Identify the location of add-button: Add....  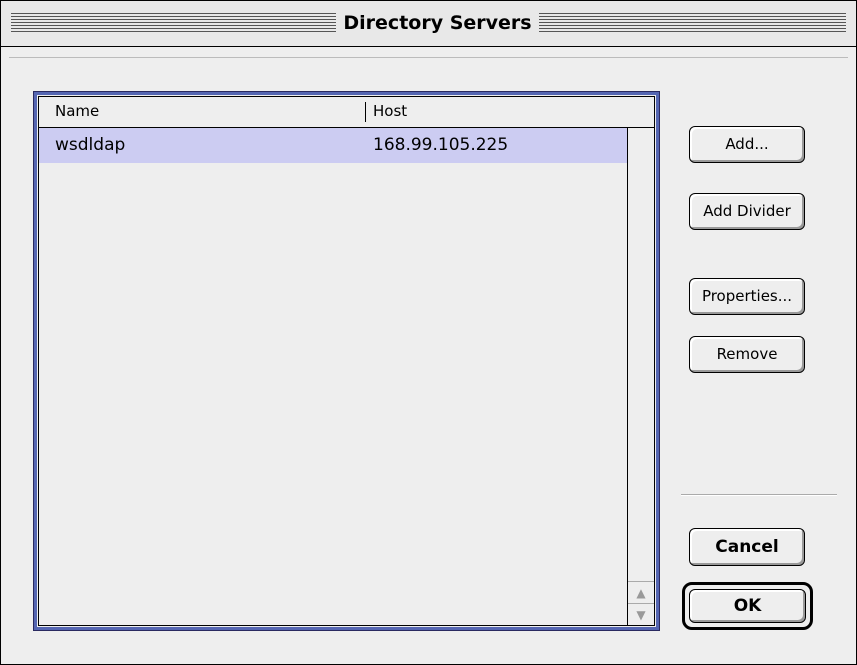
(747, 144).